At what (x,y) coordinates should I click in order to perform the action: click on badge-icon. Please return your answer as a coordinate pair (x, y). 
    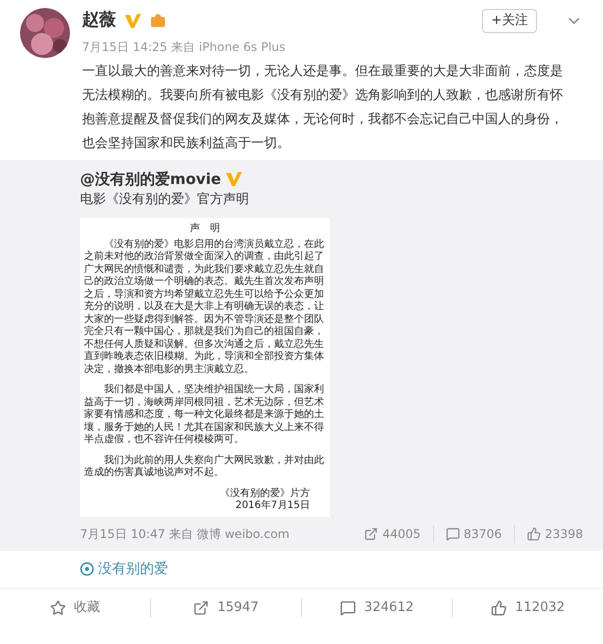
    Looking at the image, I should click on (158, 20).